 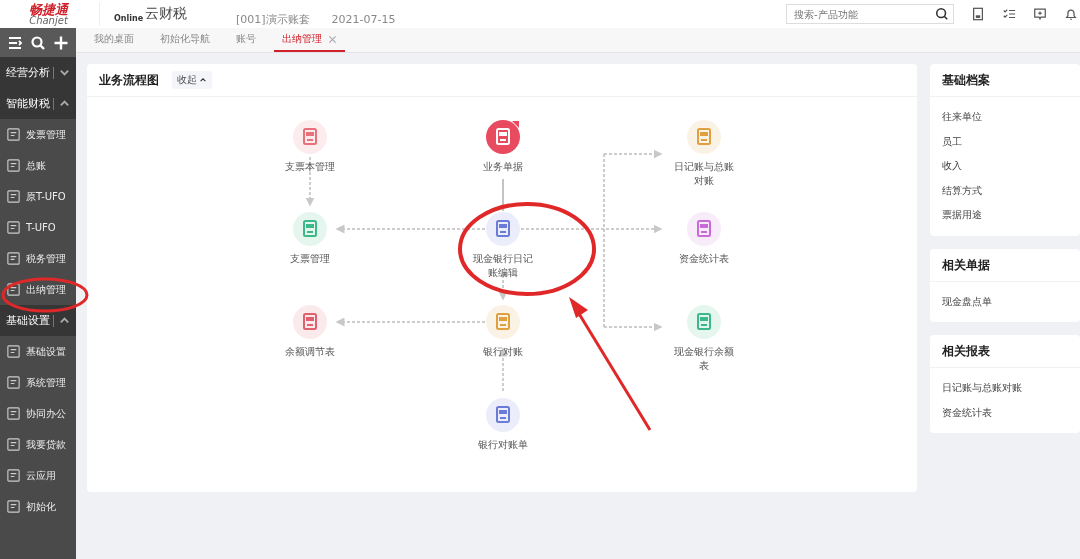 What do you see at coordinates (1011, 190) in the screenshot?
I see `panel-link: 结算方式` at bounding box center [1011, 190].